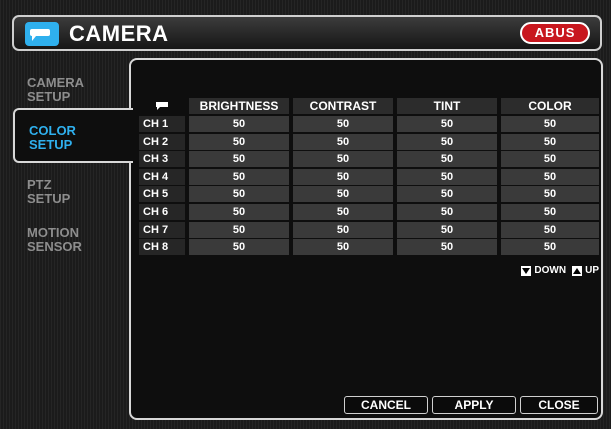  What do you see at coordinates (550, 270) in the screenshot?
I see `page-down-label: DOWN` at bounding box center [550, 270].